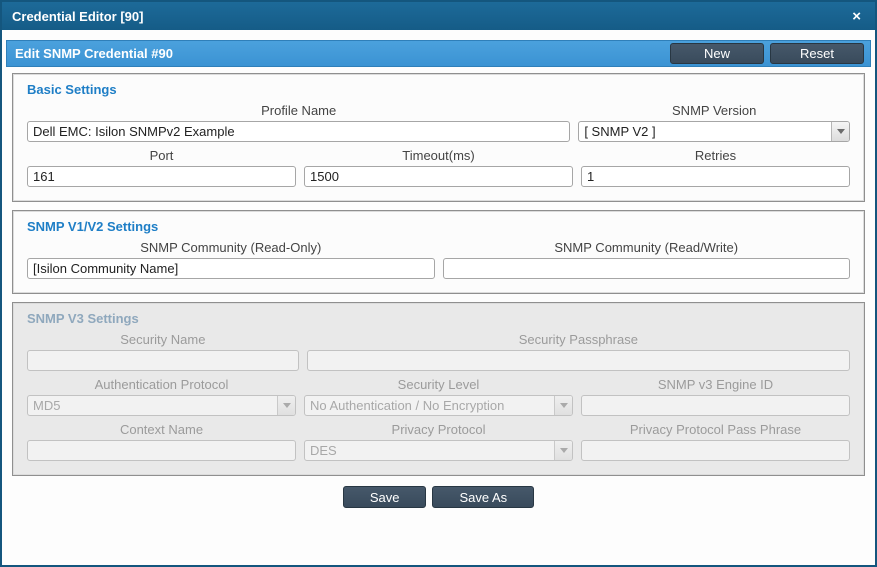  What do you see at coordinates (384, 497) in the screenshot?
I see `save-button: Save` at bounding box center [384, 497].